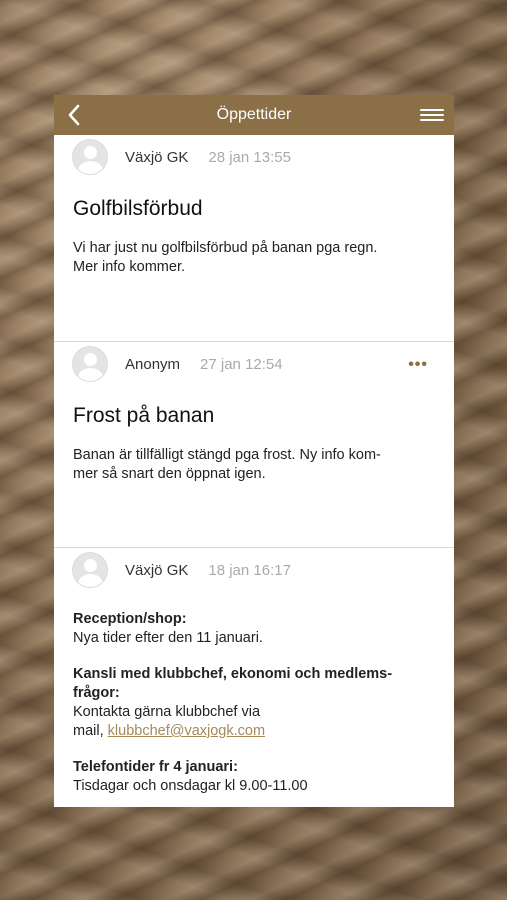  What do you see at coordinates (130, 619) in the screenshot?
I see `section-heading: Reception/shop:` at bounding box center [130, 619].